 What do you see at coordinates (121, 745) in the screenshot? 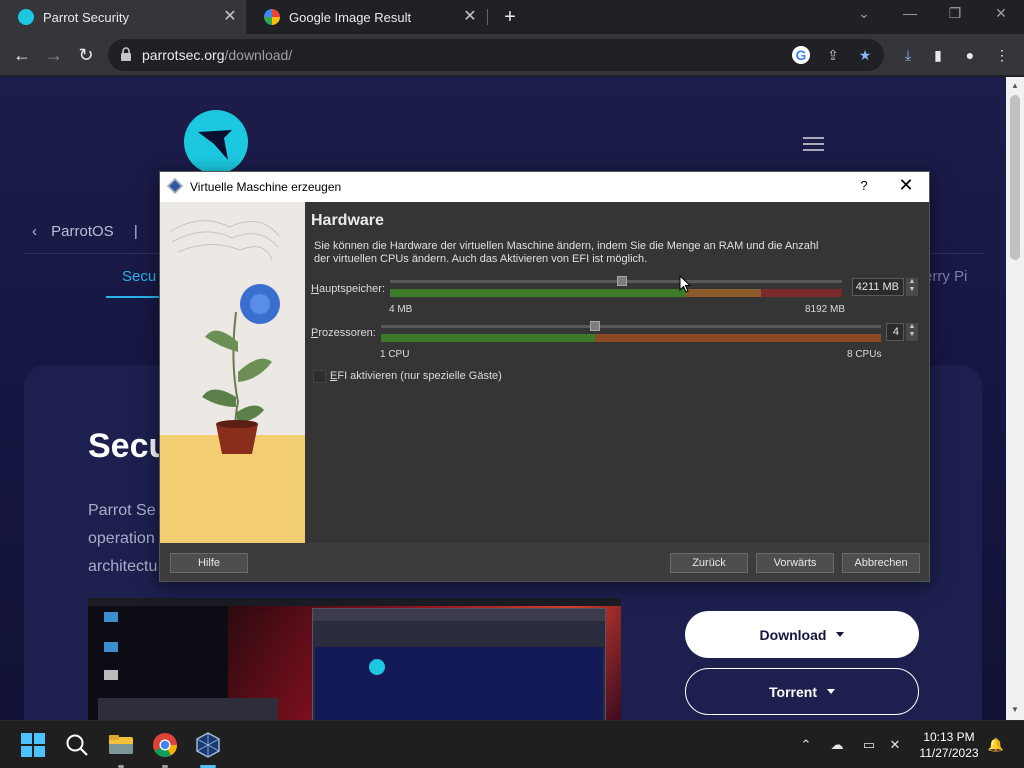
I see `file-explorer-icon` at bounding box center [121, 745].